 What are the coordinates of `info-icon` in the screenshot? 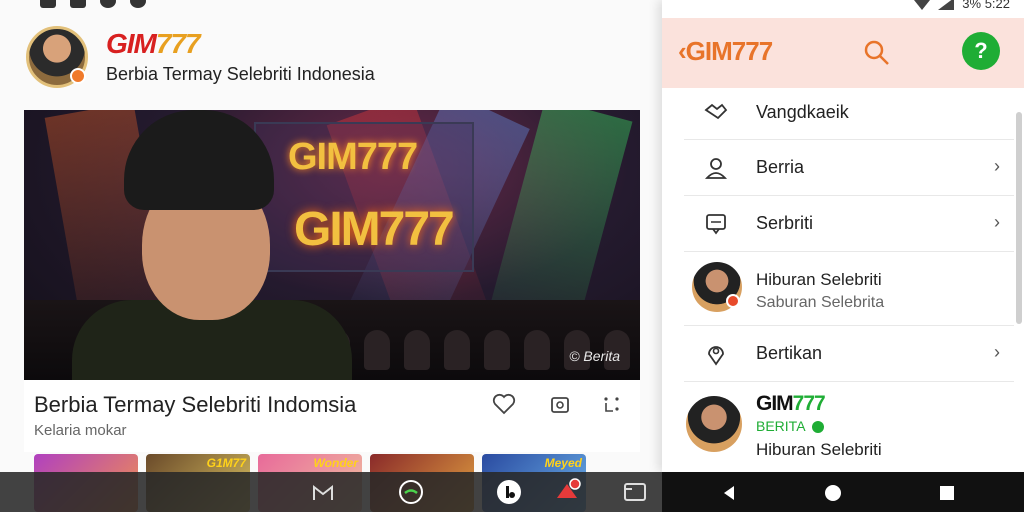 It's located at (108, 4).